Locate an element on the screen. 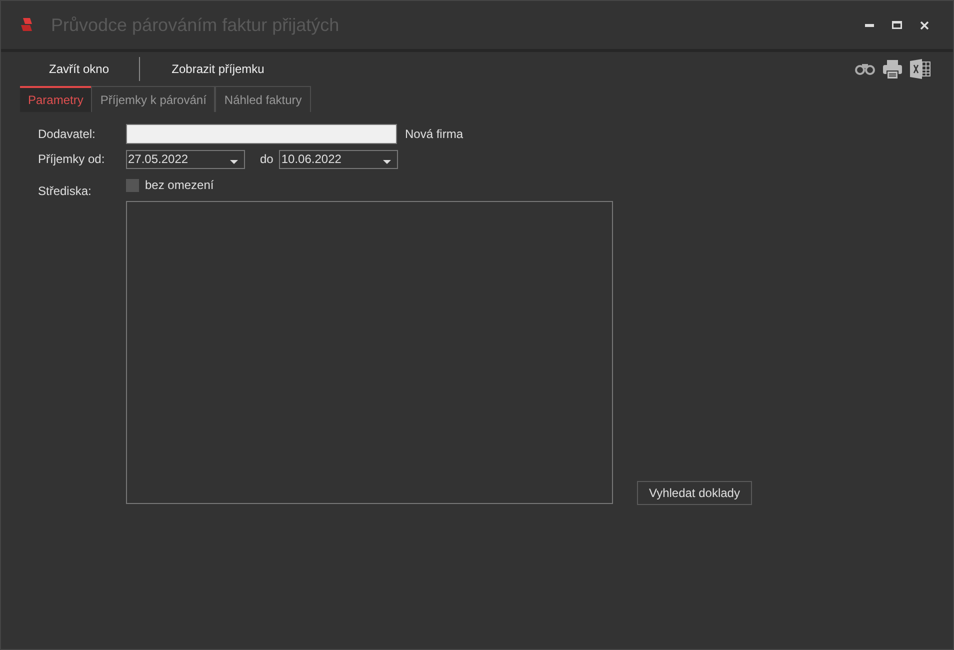 Image resolution: width=954 pixels, height=650 pixels. toolbar-button: Zavřít okno is located at coordinates (79, 69).